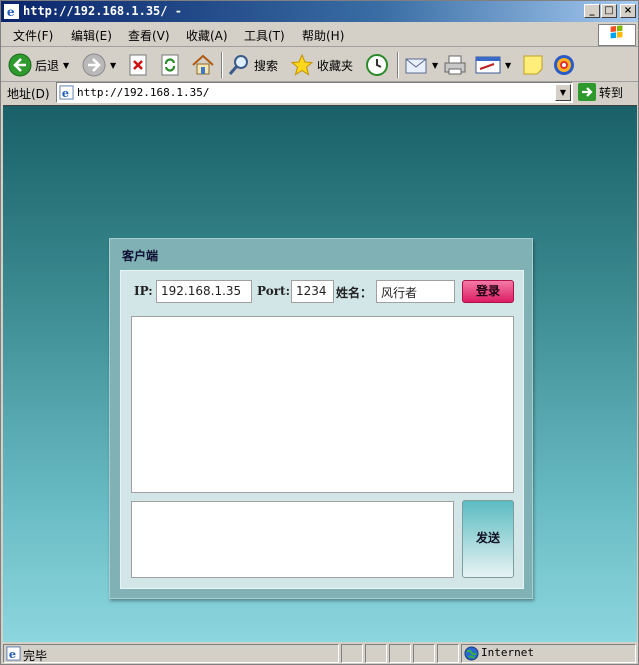 This screenshot has height=665, width=639. I want to click on menu-edit: 编辑(E), so click(91, 35).